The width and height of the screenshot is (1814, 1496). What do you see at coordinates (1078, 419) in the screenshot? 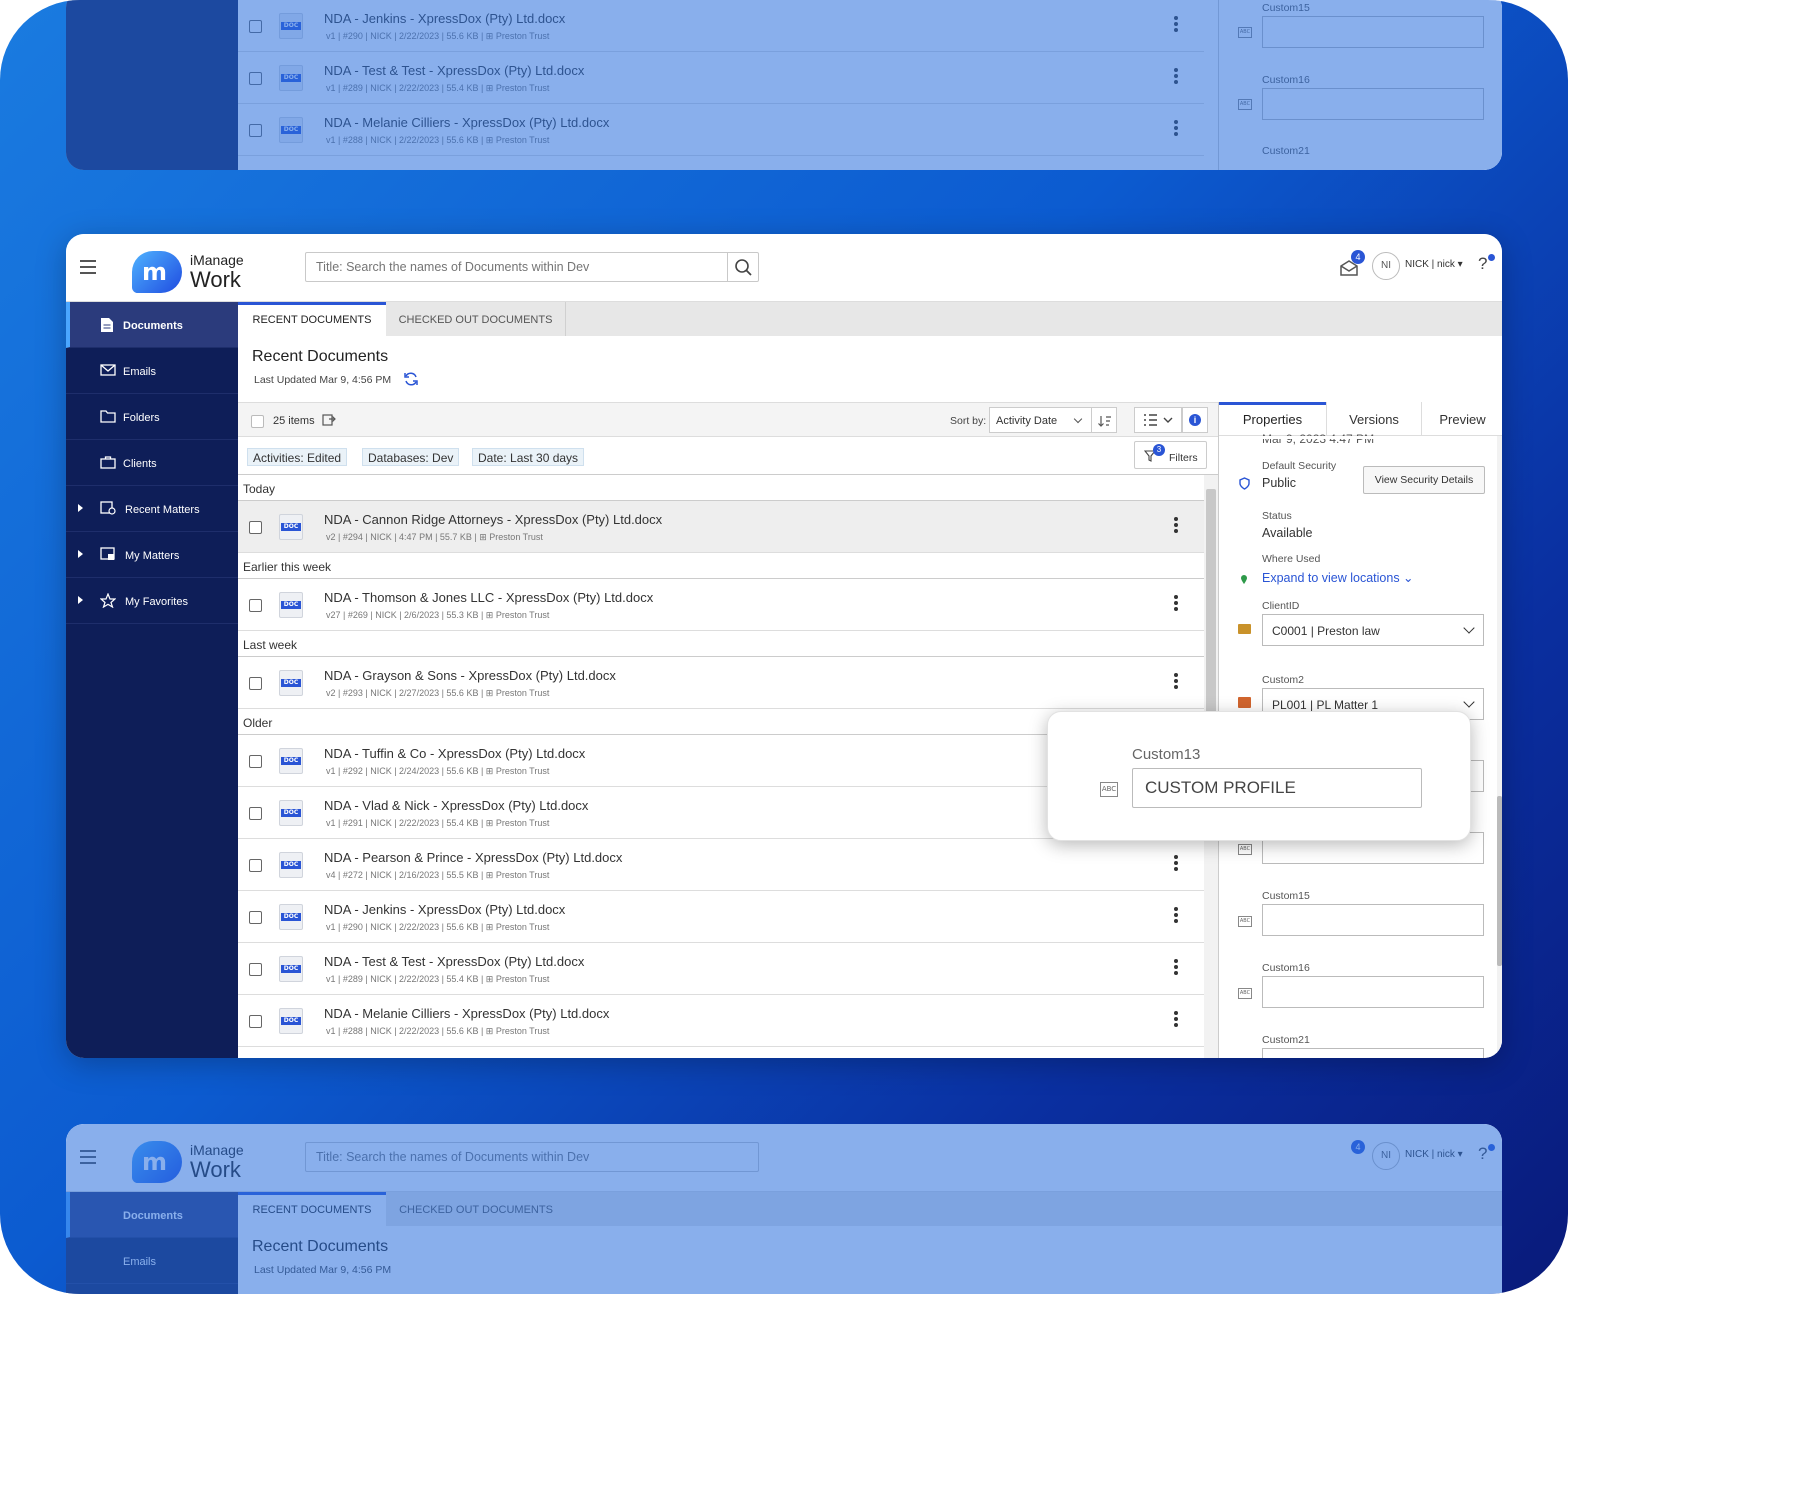
I see `chevron-down-icon` at bounding box center [1078, 419].